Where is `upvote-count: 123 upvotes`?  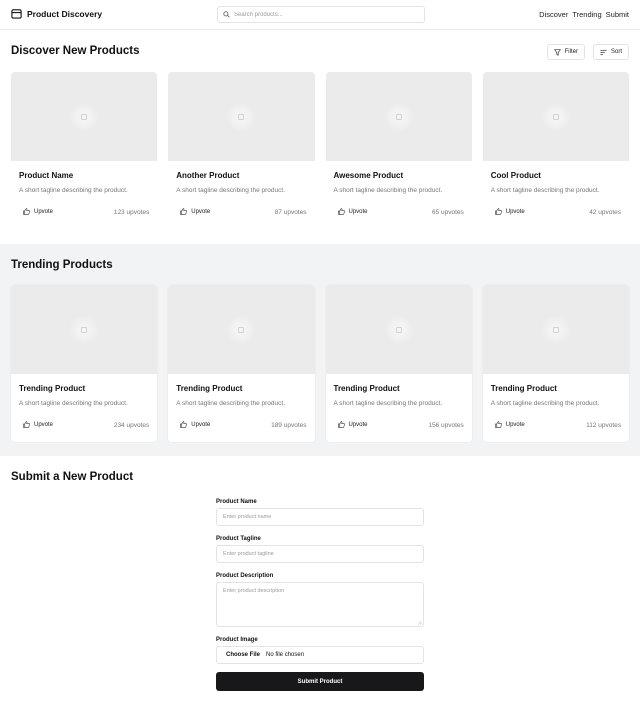 upvote-count: 123 upvotes is located at coordinates (131, 212).